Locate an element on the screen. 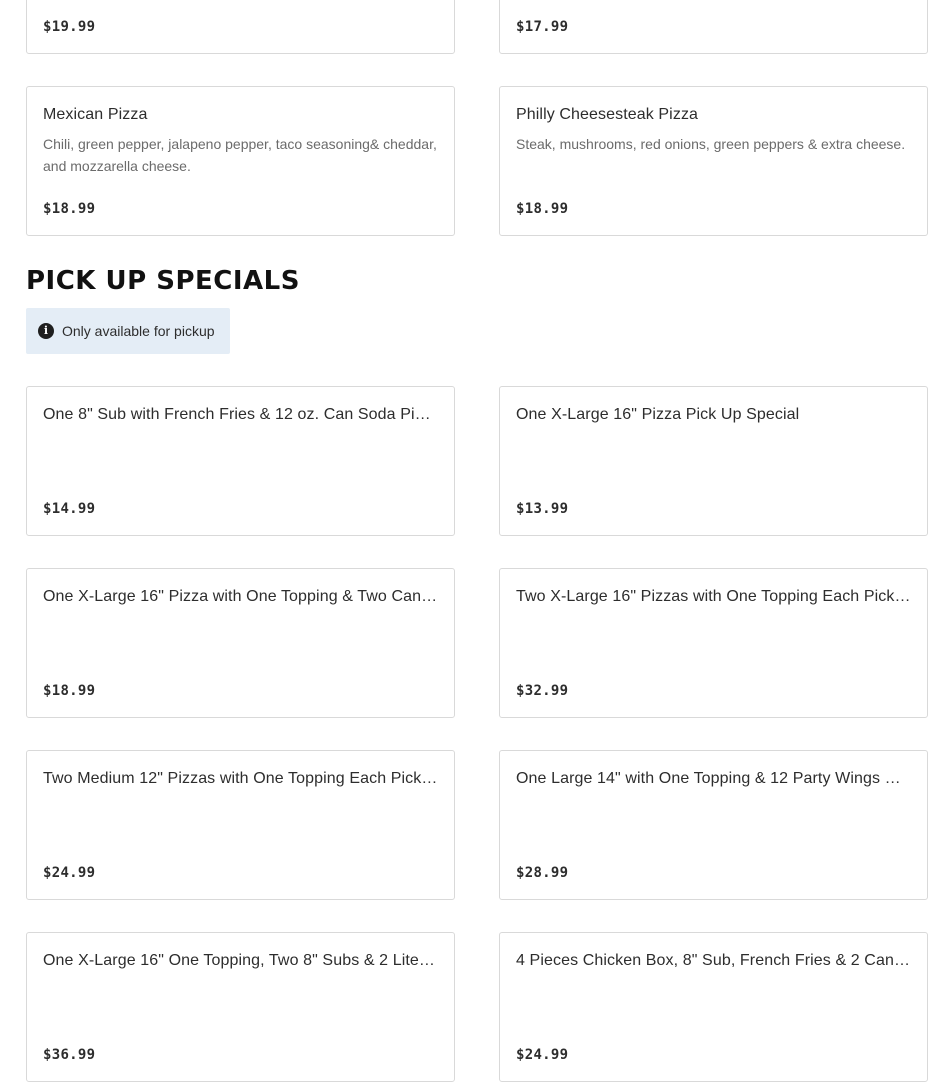 This screenshot has width=950, height=1082. item-price: $32.99 is located at coordinates (542, 691).